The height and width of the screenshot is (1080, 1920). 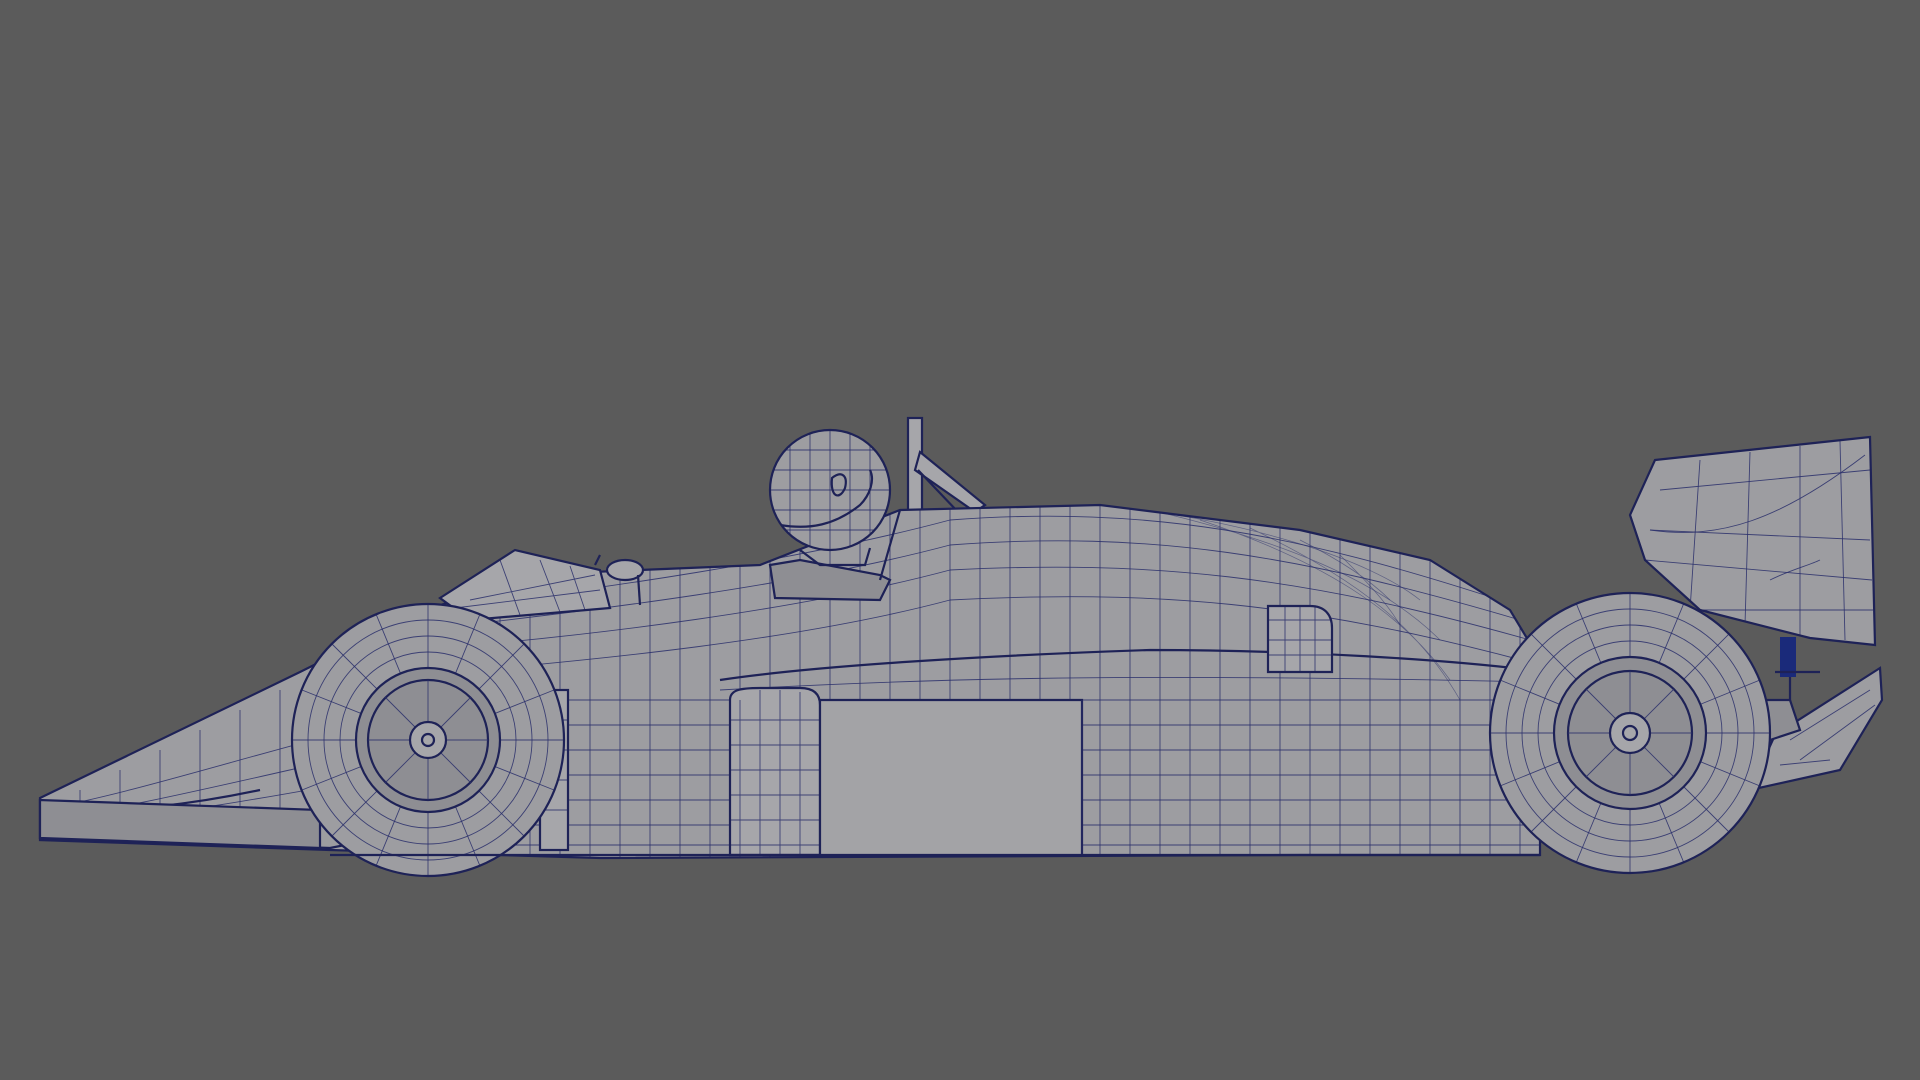 What do you see at coordinates (428, 740) in the screenshot?
I see `front-wheel` at bounding box center [428, 740].